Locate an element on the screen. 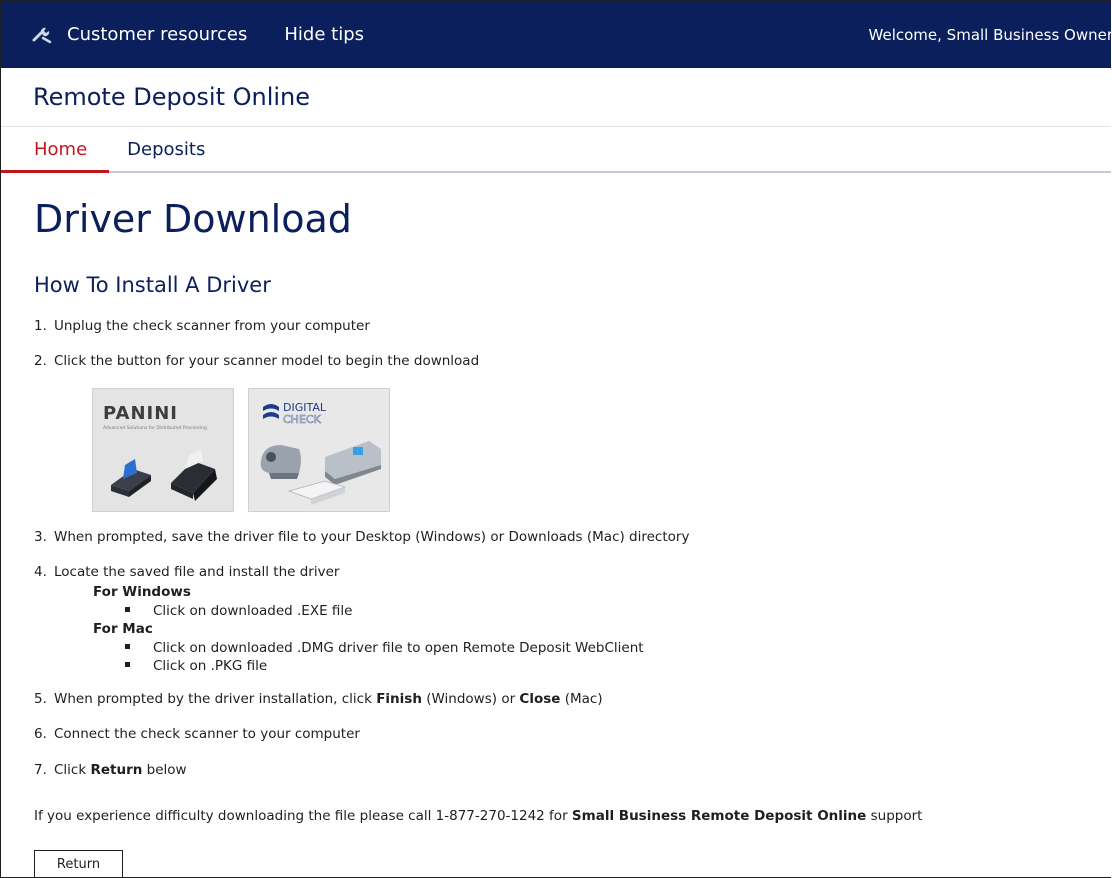  step-text-pre: Click is located at coordinates (72, 770).